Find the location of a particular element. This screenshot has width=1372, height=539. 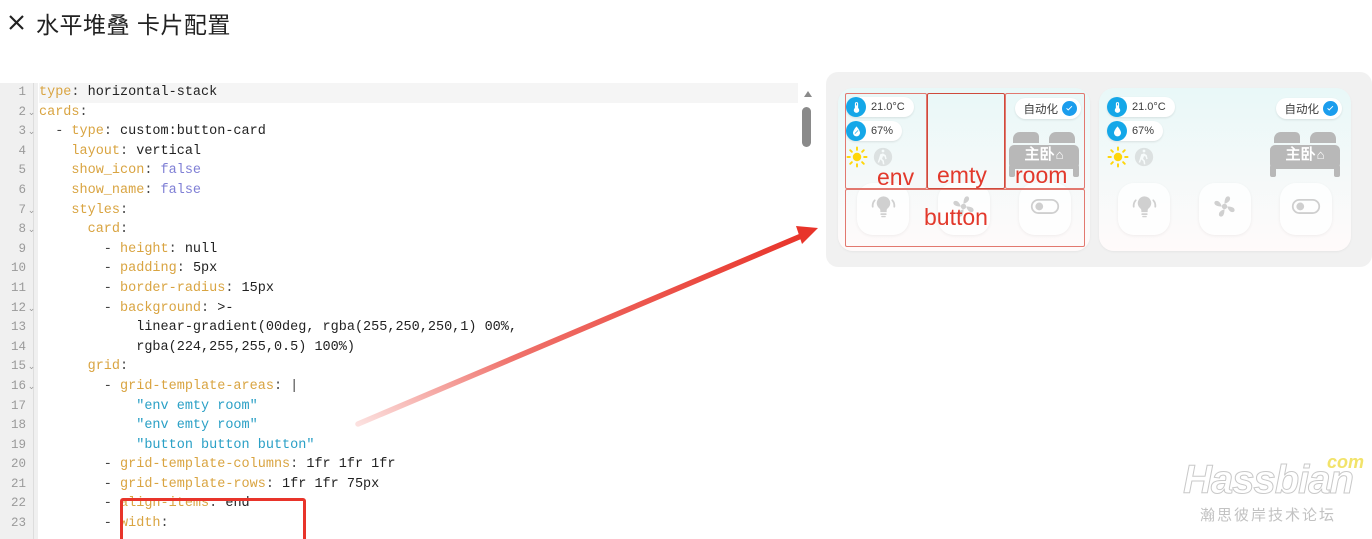

card2-emty-area is located at coordinates (1225, 132).